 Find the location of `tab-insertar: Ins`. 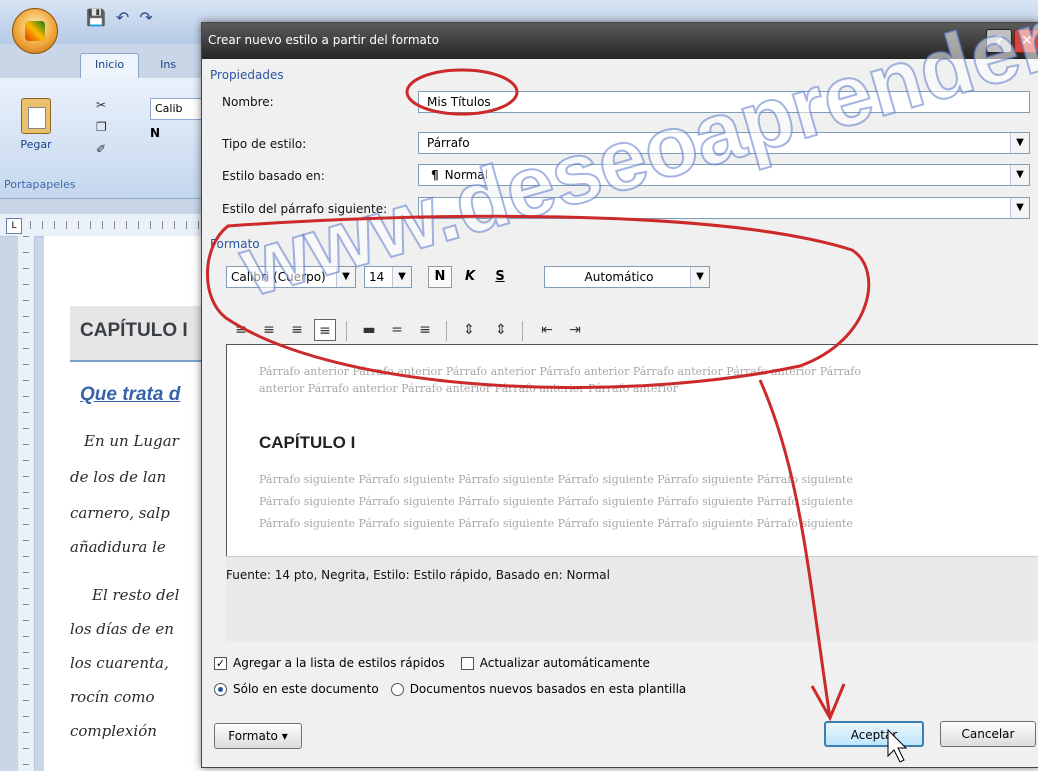

tab-insertar: Ins is located at coordinates (168, 66).